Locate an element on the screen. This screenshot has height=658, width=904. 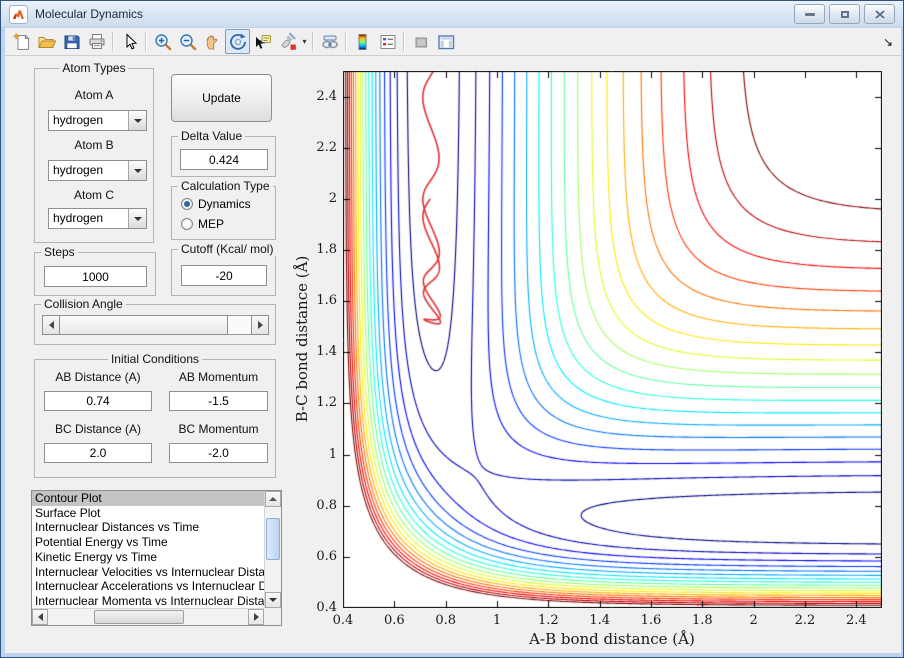
atom-c-dropdown: hydrogen is located at coordinates (97, 218).